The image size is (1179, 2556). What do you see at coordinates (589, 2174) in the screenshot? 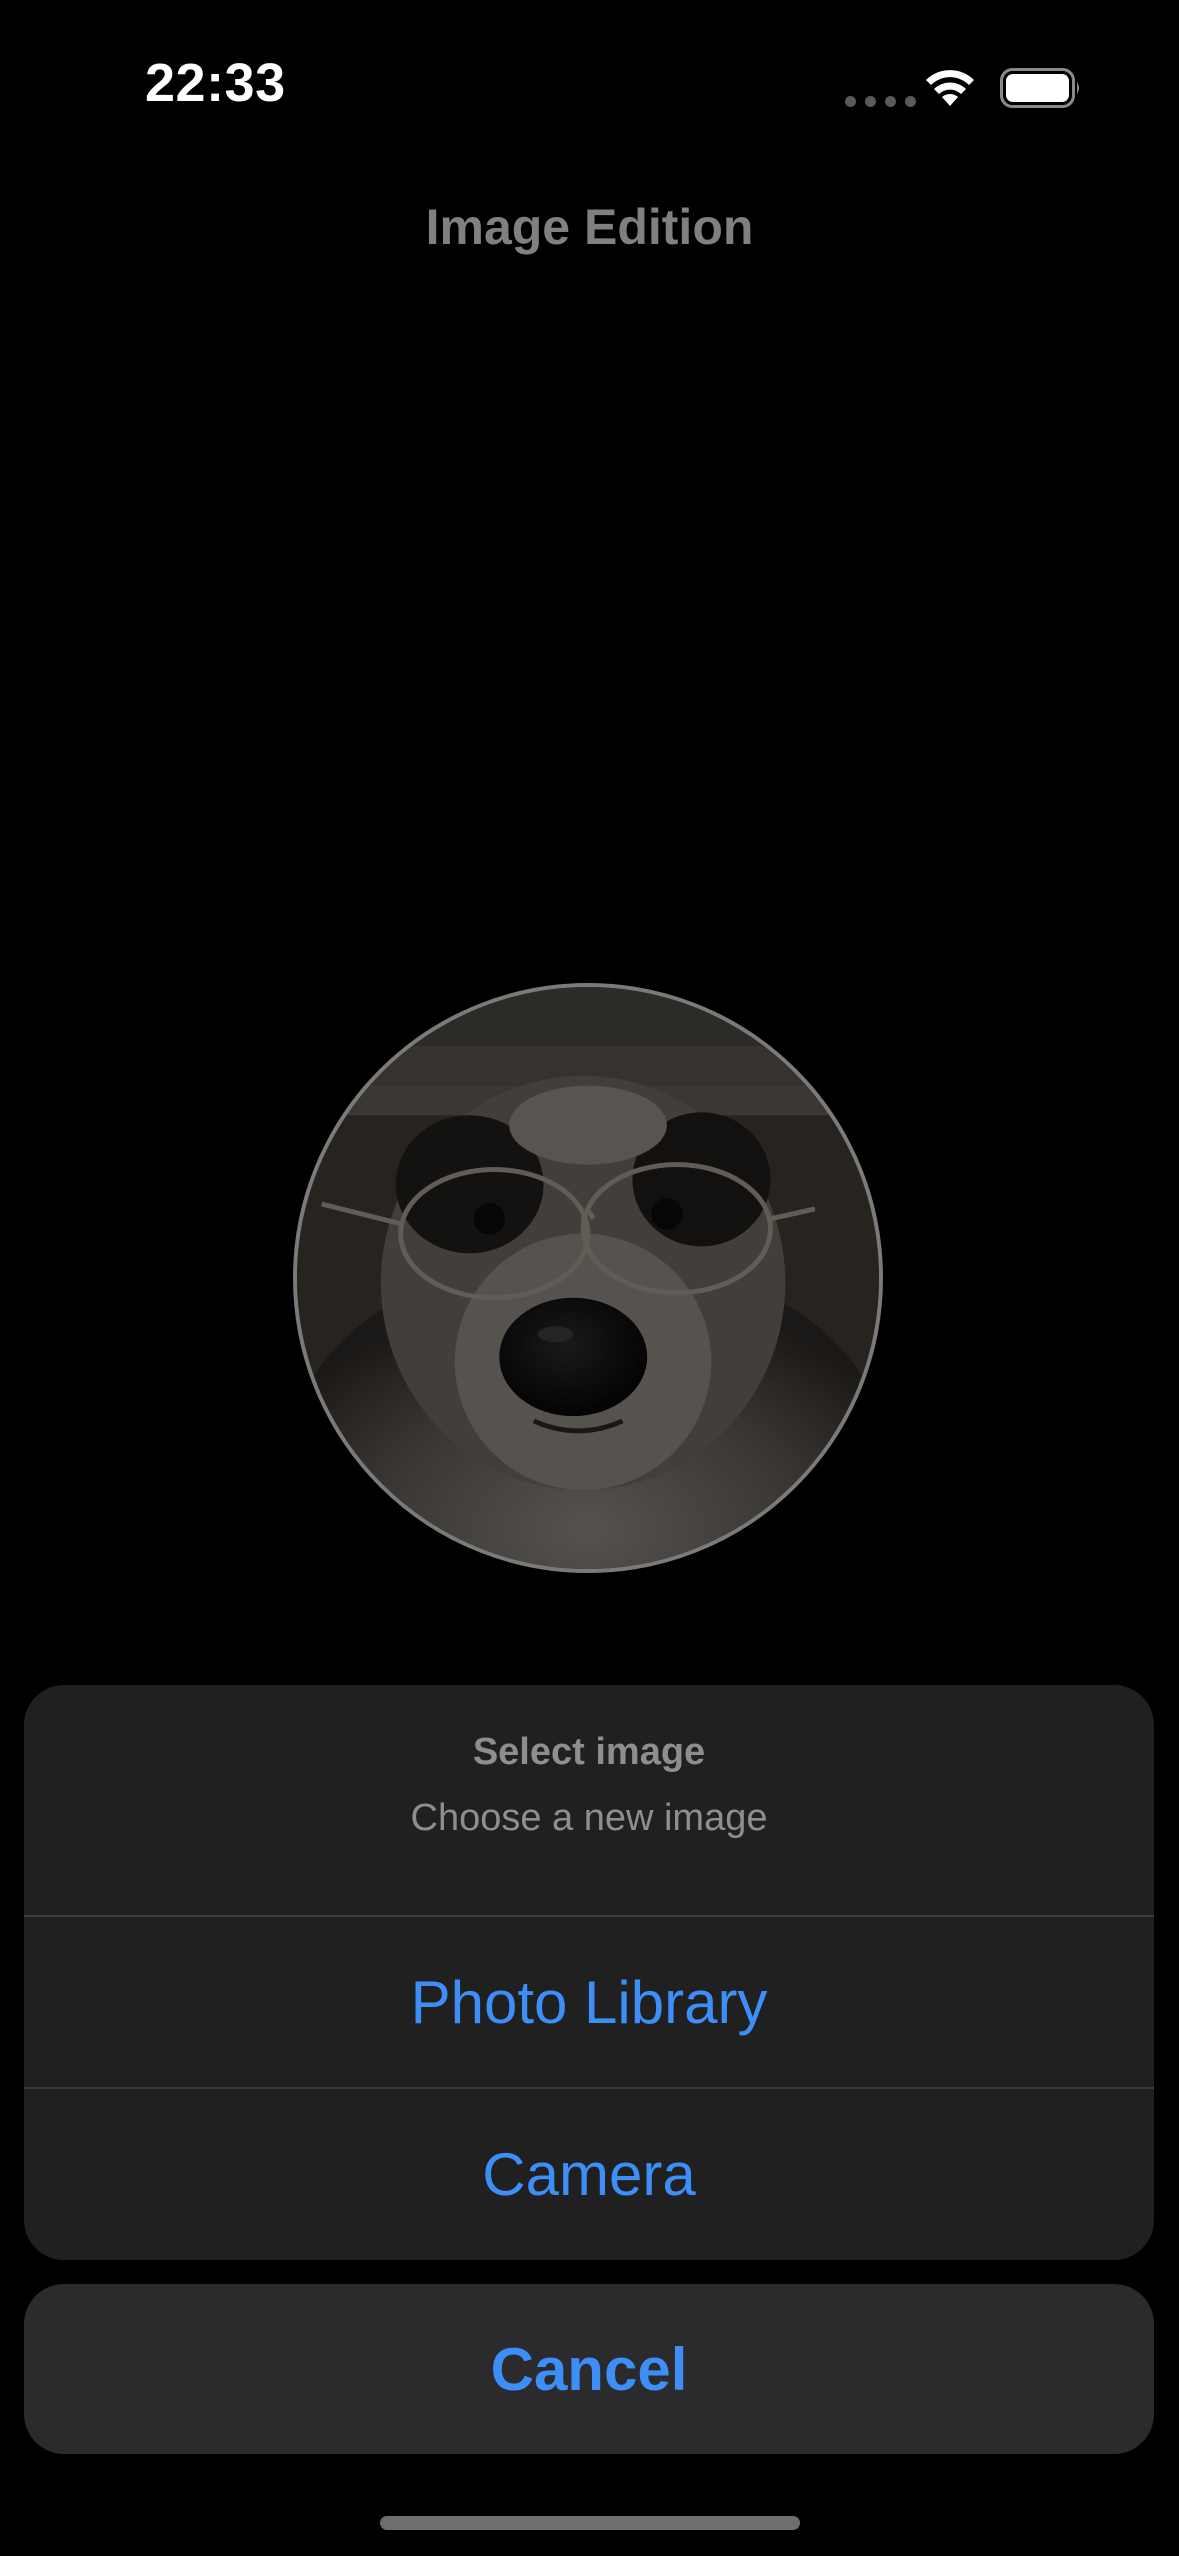
I see `camera-button: Camera` at bounding box center [589, 2174].